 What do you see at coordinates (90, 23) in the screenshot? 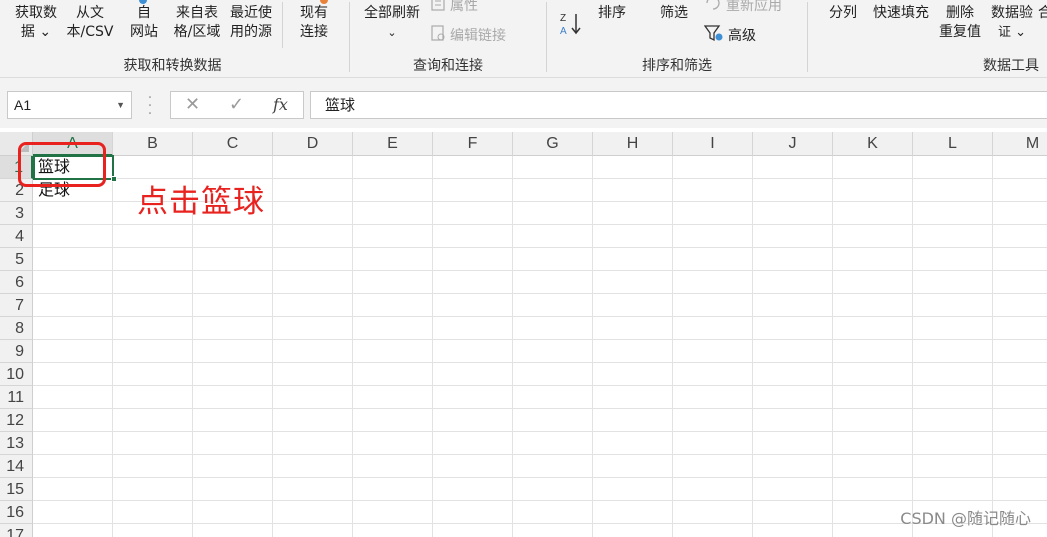
I see `from-text-csv-button: 从文 本/CSV` at bounding box center [90, 23].